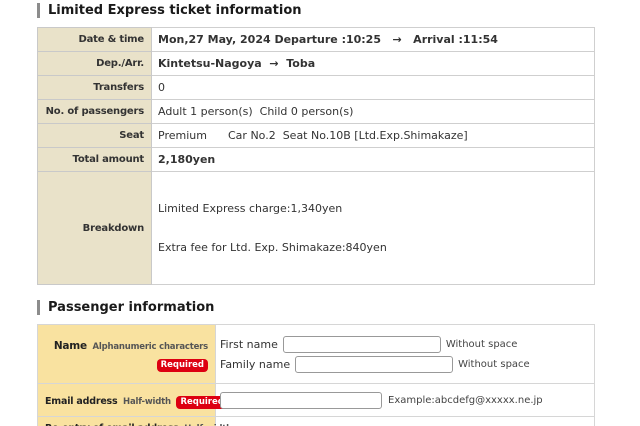 The height and width of the screenshot is (426, 640). What do you see at coordinates (494, 364) in the screenshot?
I see `family-name-note: Without space` at bounding box center [494, 364].